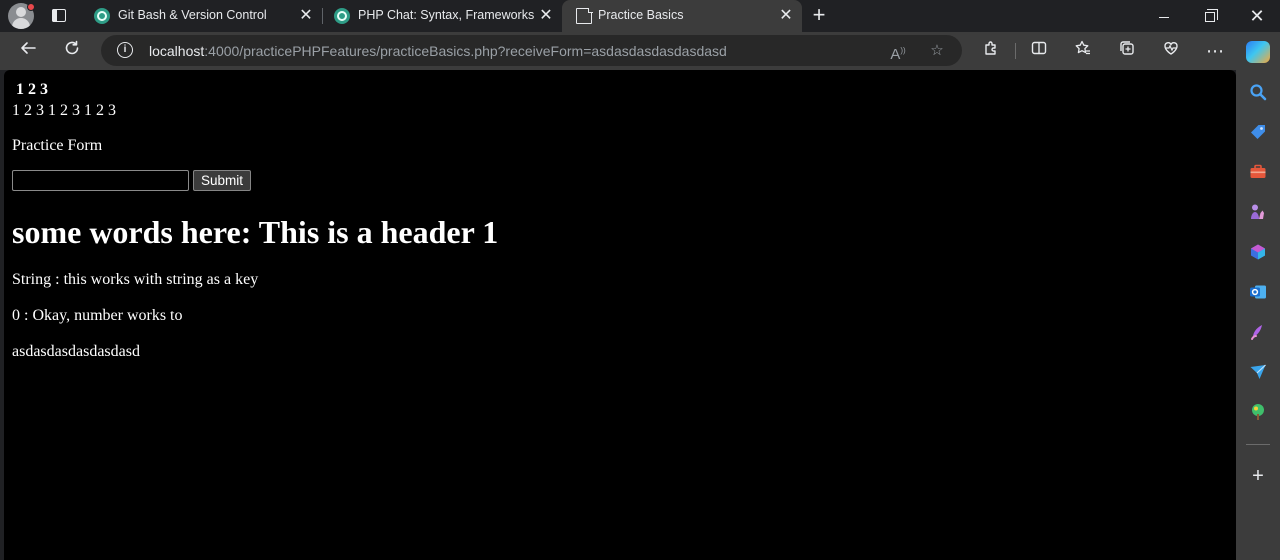 The width and height of the screenshot is (1280, 560). I want to click on favorites-icon, so click(1083, 51).